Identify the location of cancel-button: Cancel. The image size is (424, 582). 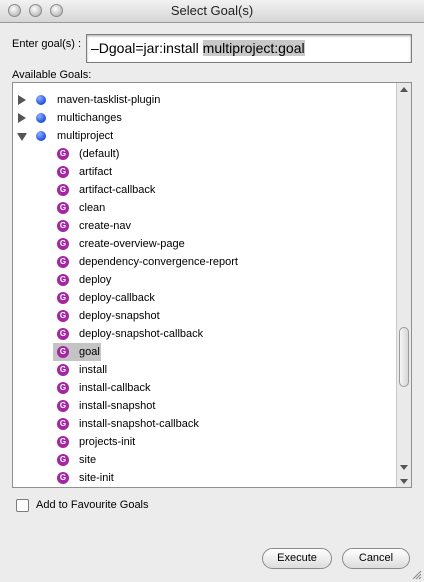
(376, 558).